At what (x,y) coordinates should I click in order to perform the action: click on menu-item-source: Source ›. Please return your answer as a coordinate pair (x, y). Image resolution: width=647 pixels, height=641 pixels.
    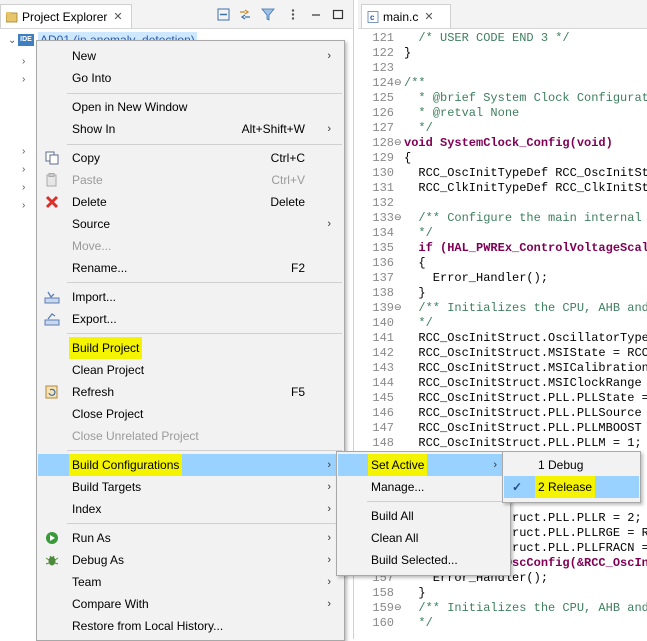
    Looking at the image, I should click on (190, 224).